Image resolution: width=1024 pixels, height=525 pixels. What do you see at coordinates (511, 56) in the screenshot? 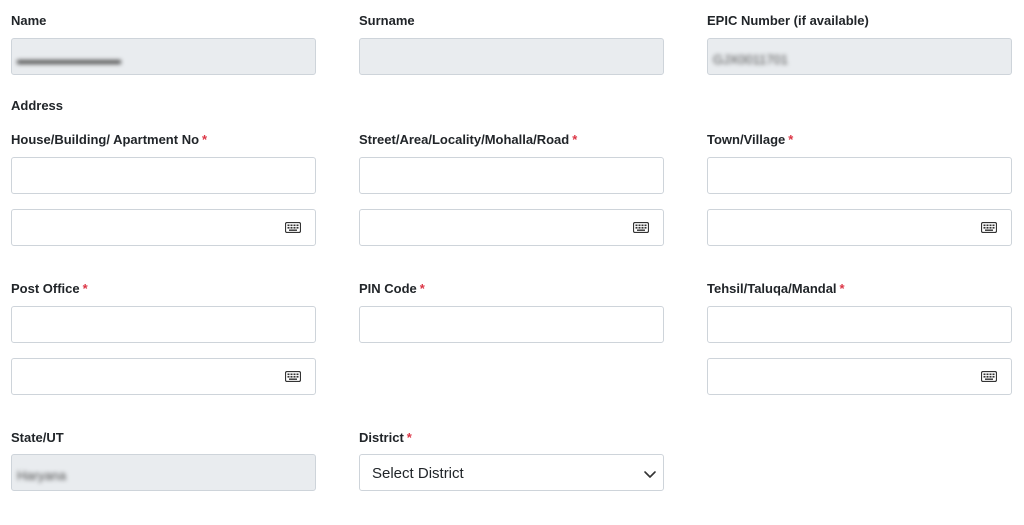
I see `surname-field` at bounding box center [511, 56].